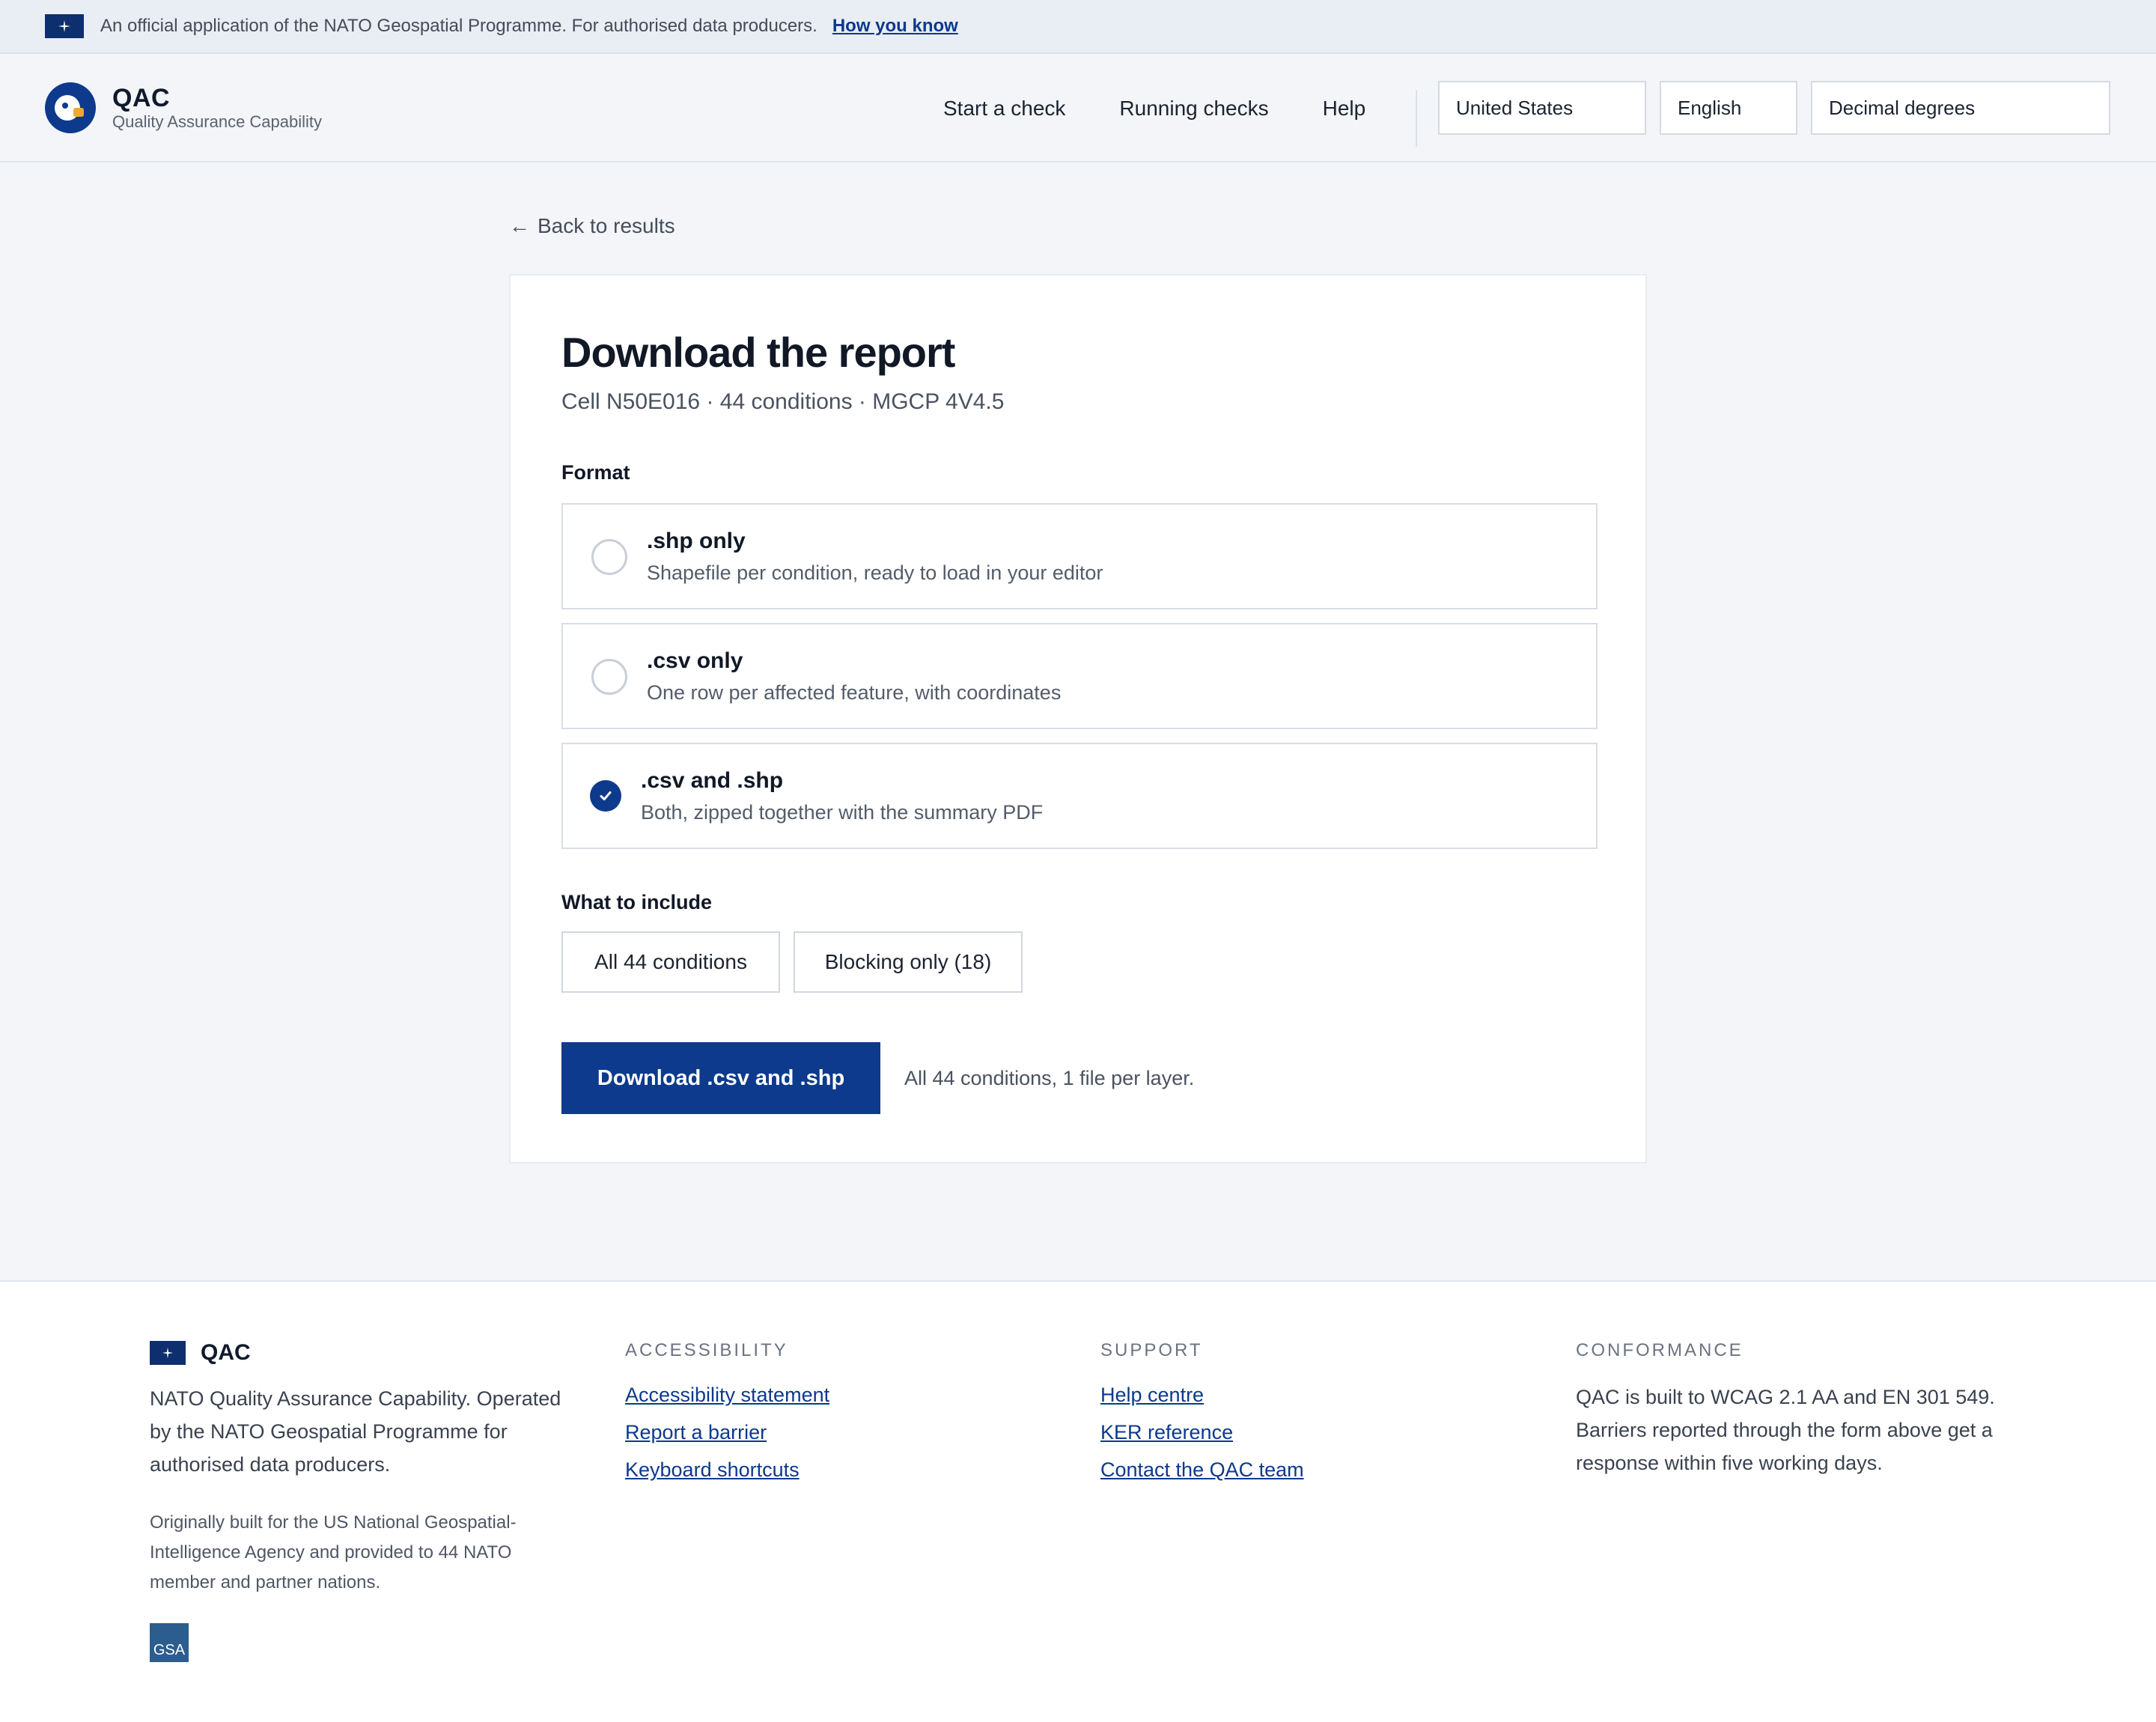 The image size is (2156, 1722). Describe the element at coordinates (758, 352) in the screenshot. I see `page-title: Download the report` at that location.